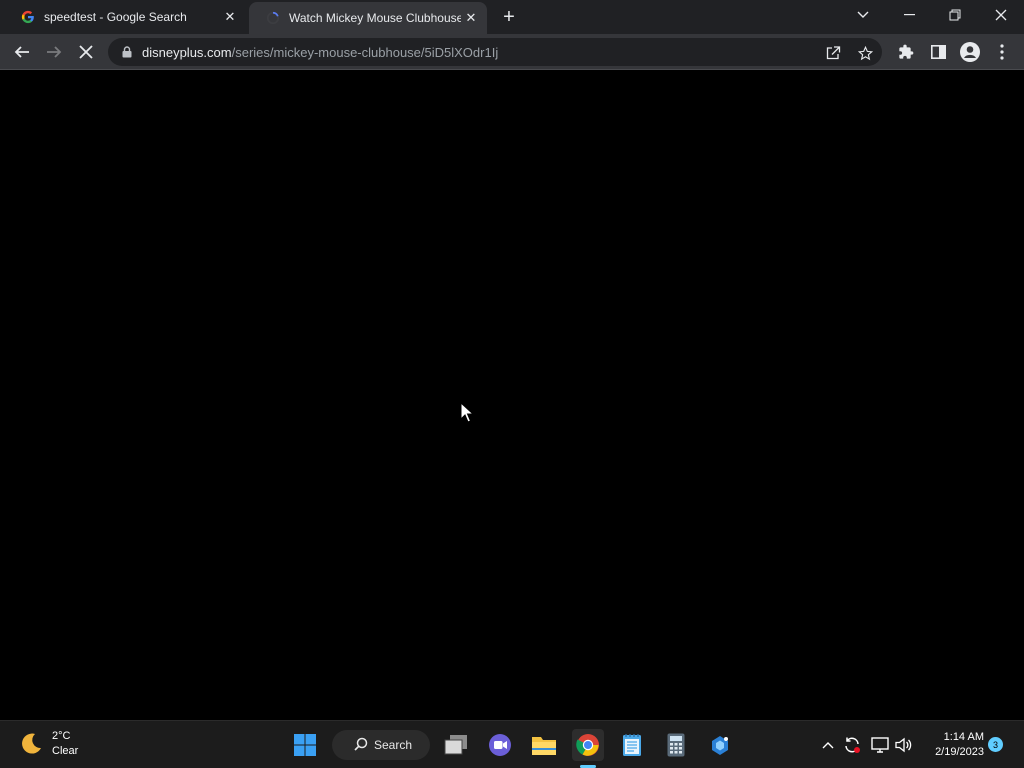 The width and height of the screenshot is (1024, 768). I want to click on new-tab-button: +, so click(509, 17).